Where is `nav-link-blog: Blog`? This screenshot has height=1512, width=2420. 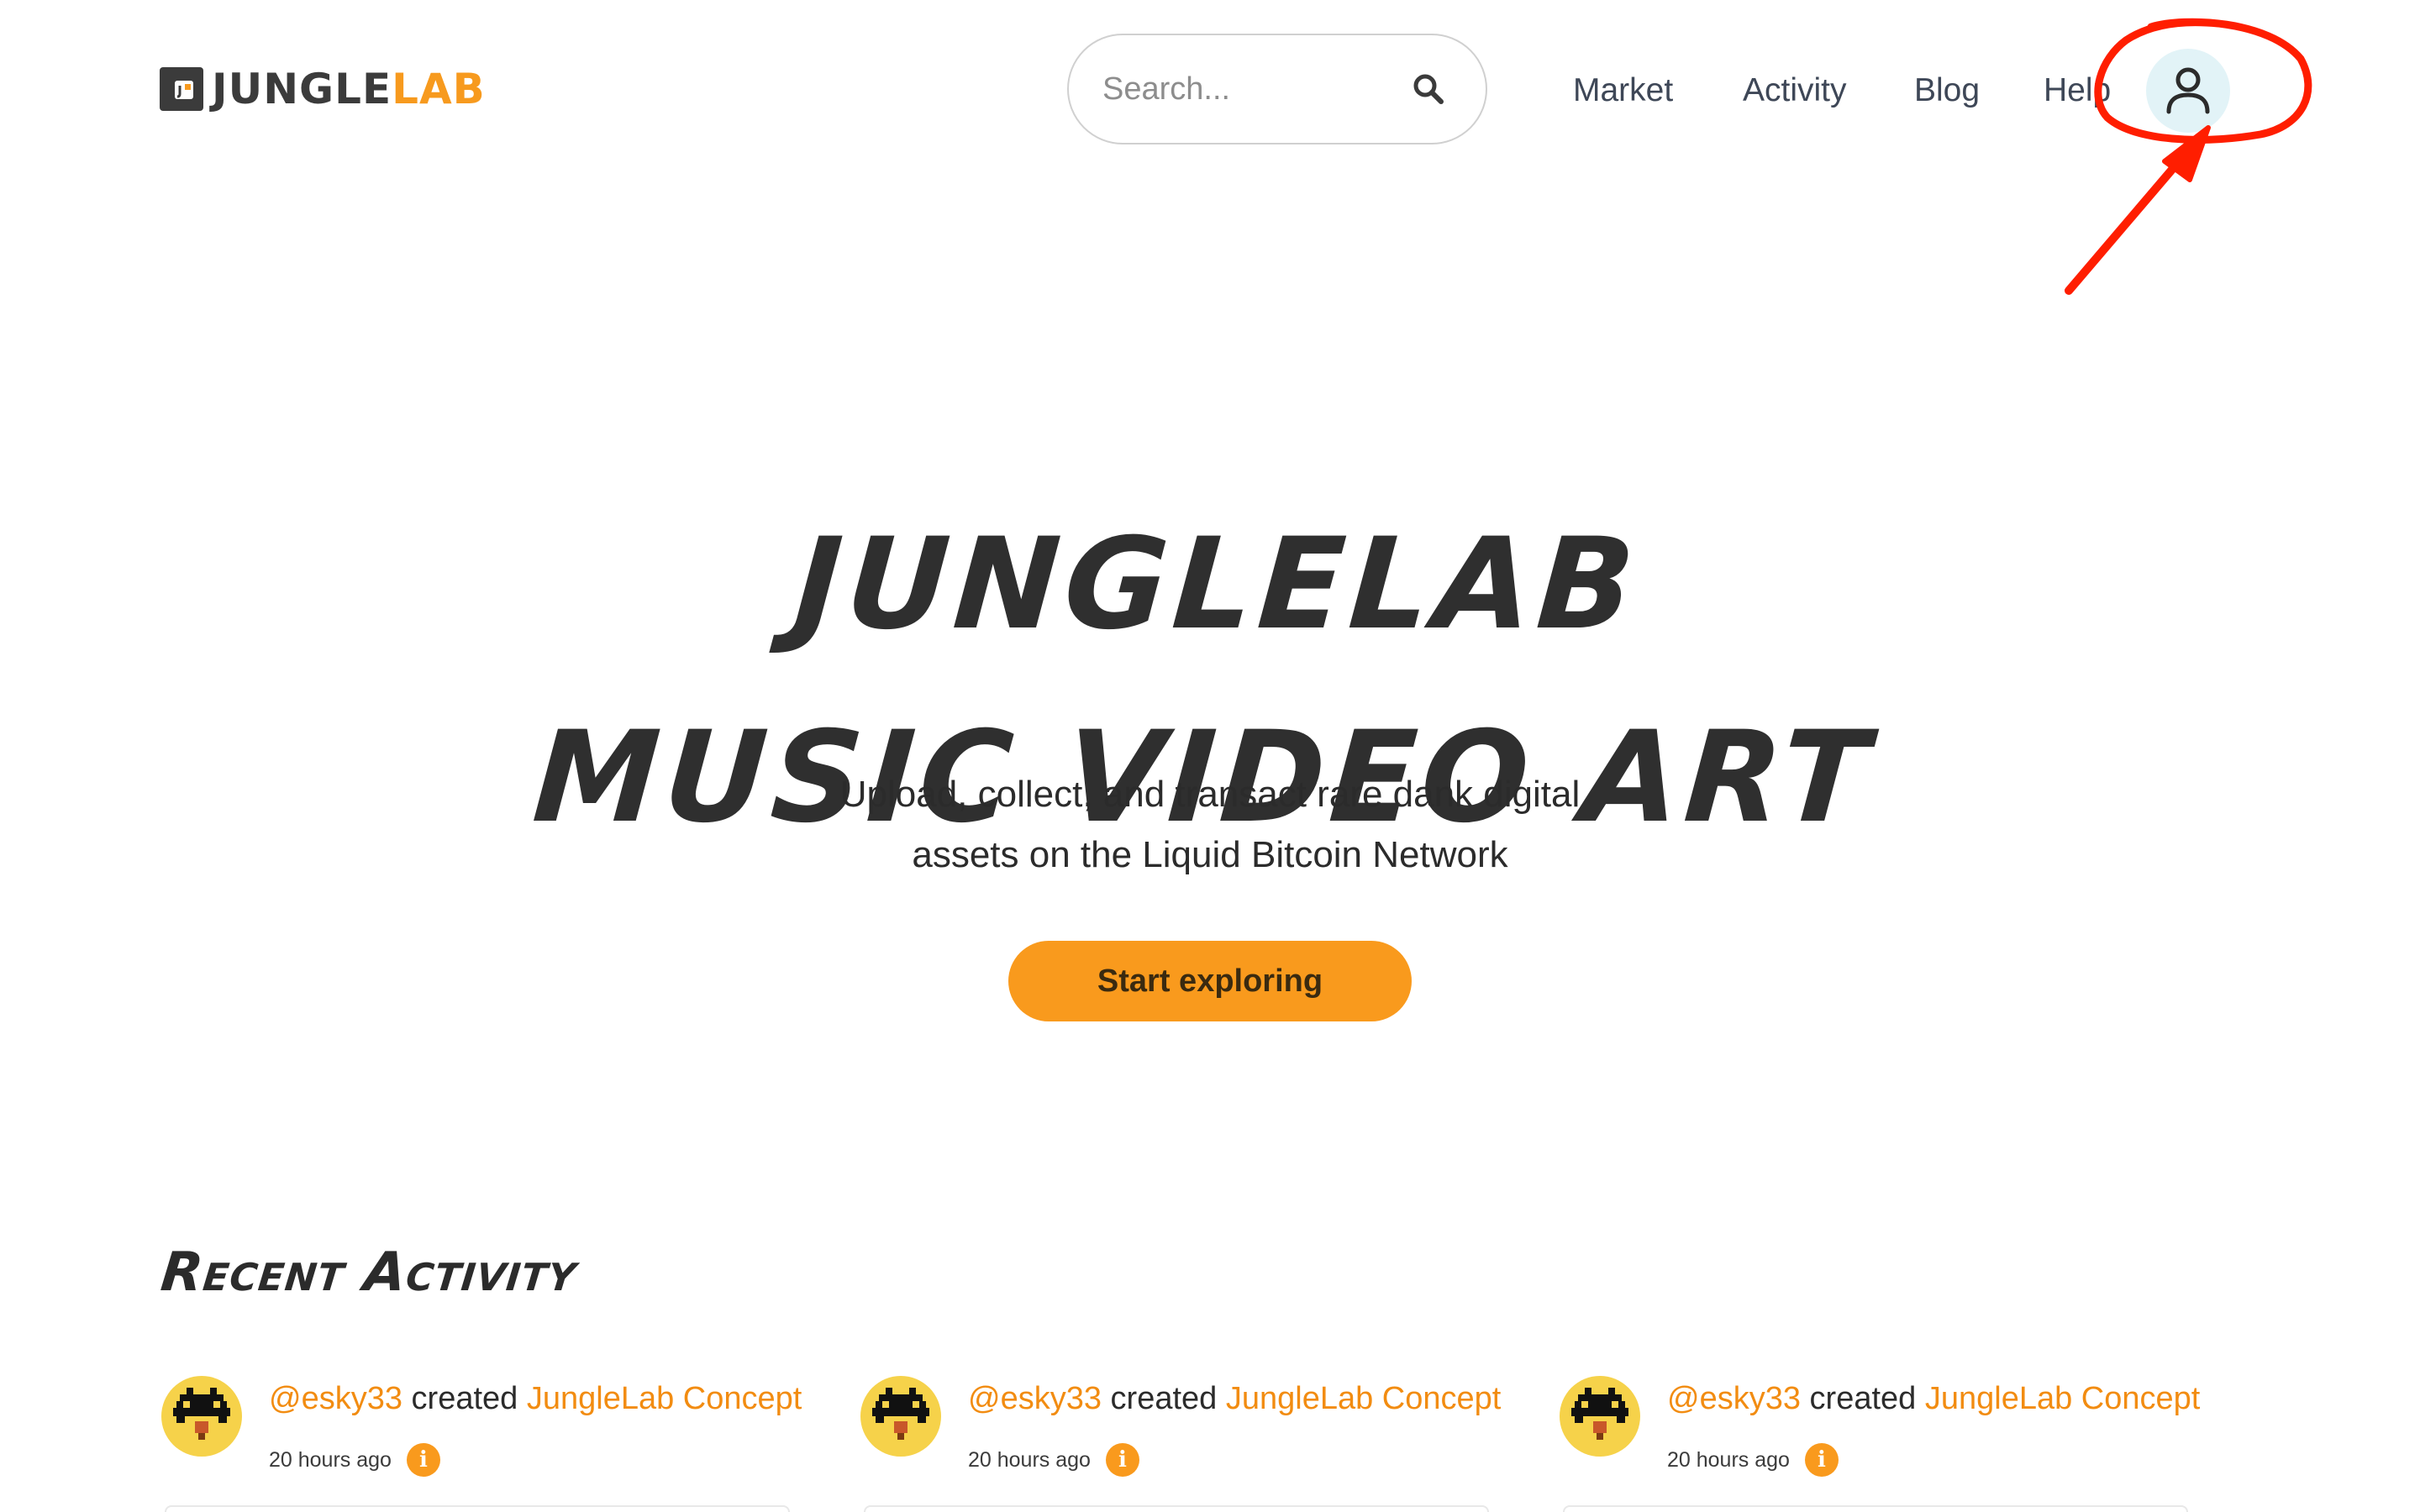 nav-link-blog: Blog is located at coordinates (1947, 91).